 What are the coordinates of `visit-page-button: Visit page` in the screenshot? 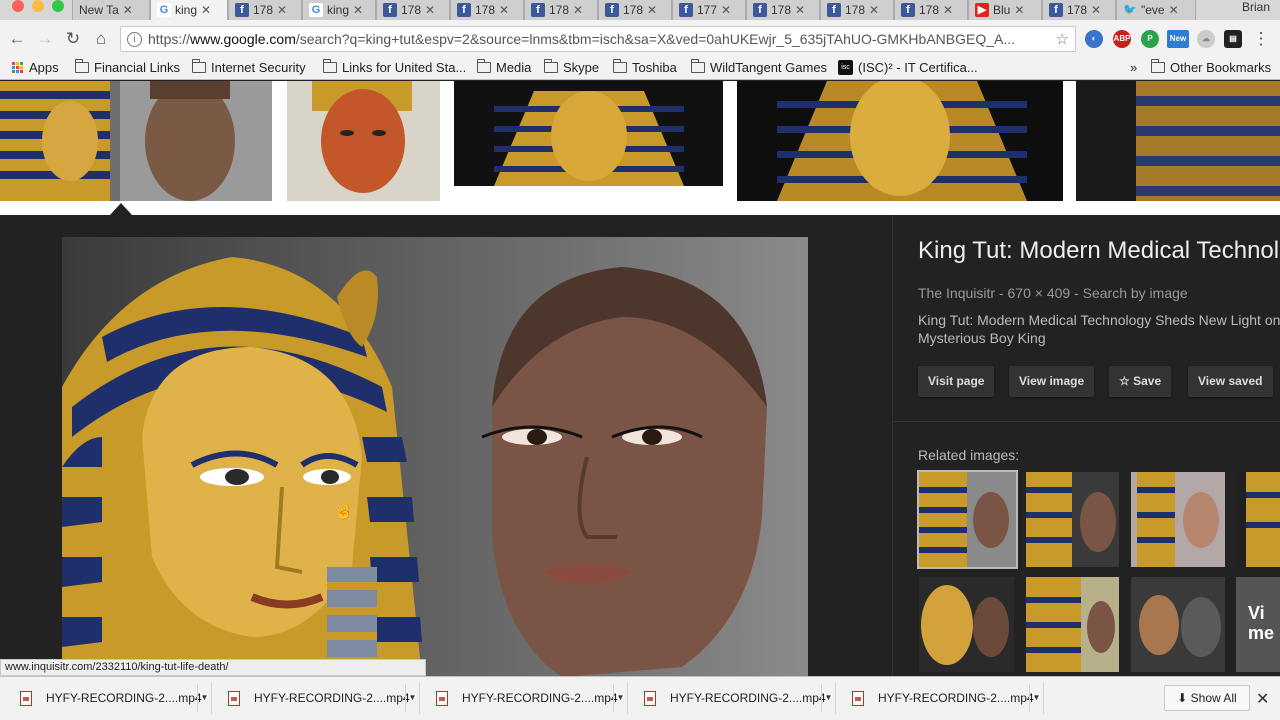 It's located at (956, 381).